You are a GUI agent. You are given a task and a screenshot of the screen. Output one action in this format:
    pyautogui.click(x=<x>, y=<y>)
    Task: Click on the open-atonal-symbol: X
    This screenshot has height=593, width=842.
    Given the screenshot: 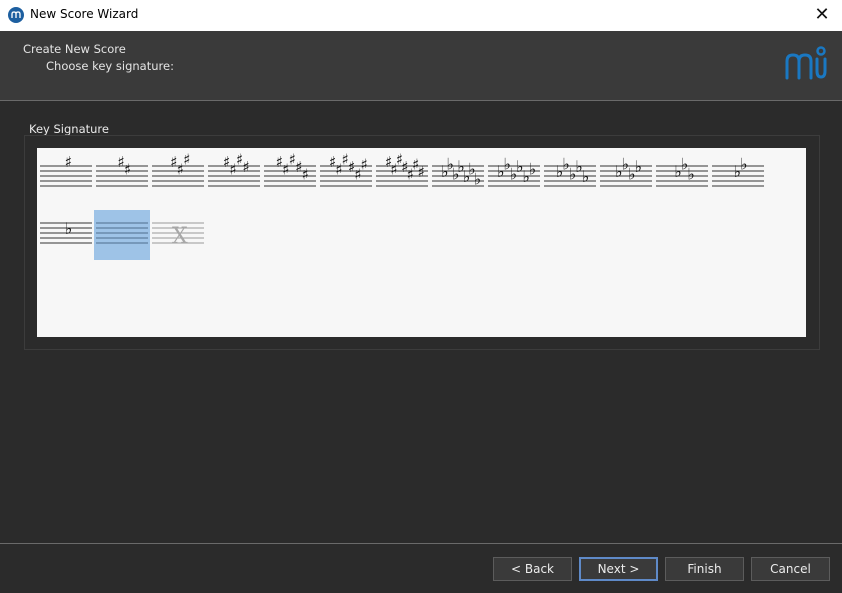 What is the action you would take?
    pyautogui.click(x=180, y=236)
    